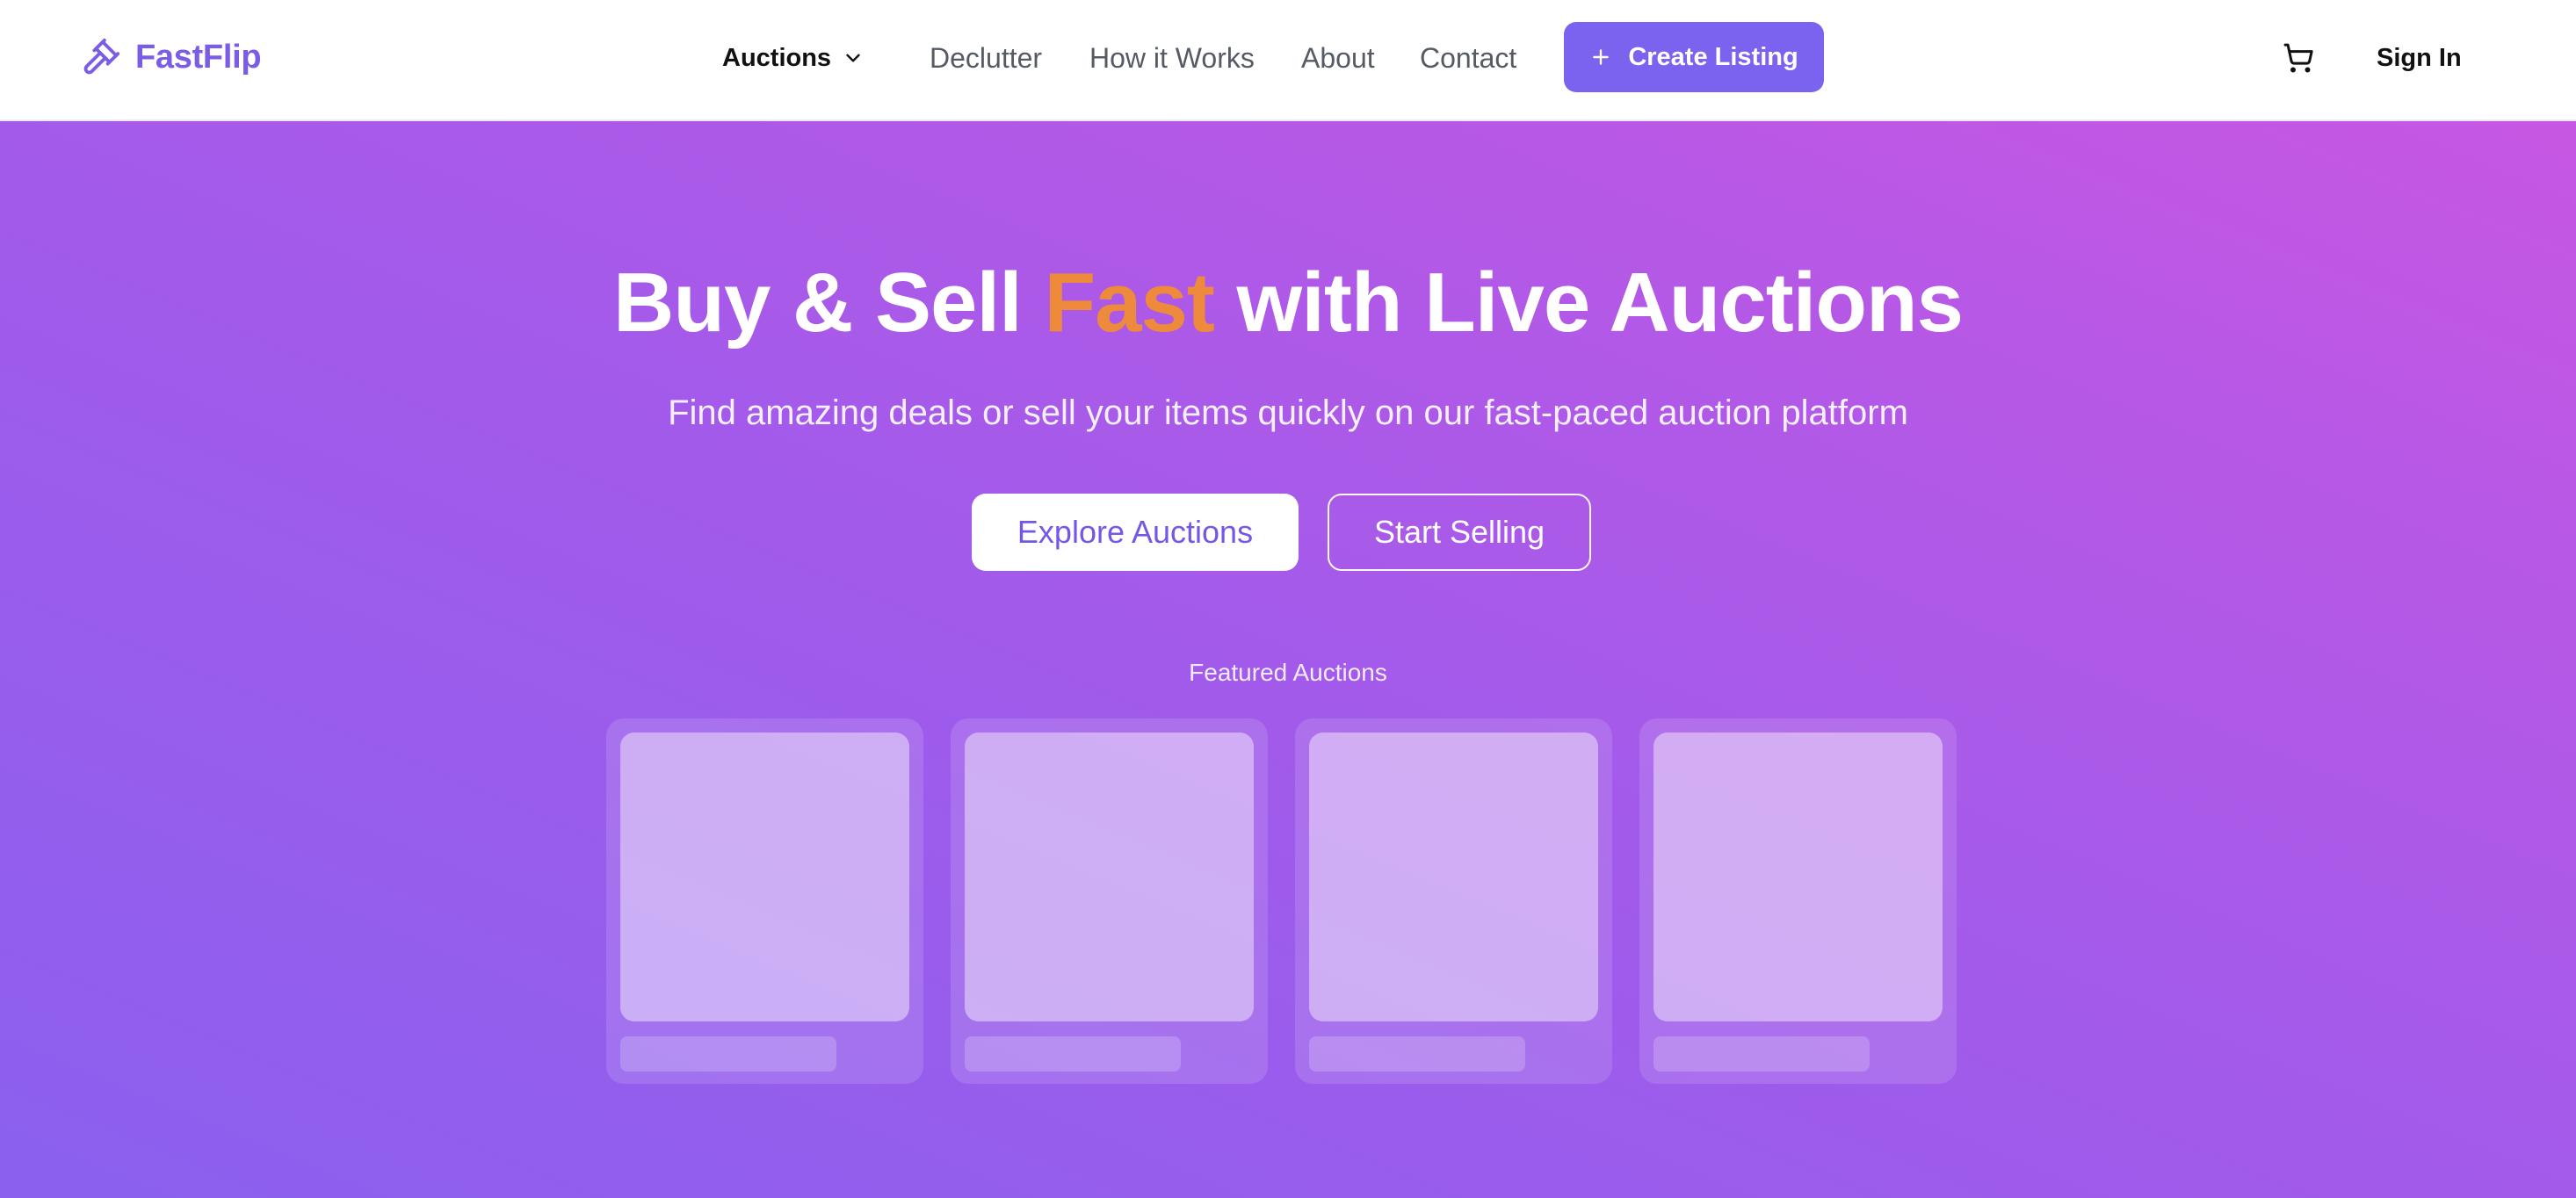 This screenshot has height=1198, width=2576. I want to click on explore-auctions-button: Explore Auctions, so click(1135, 532).